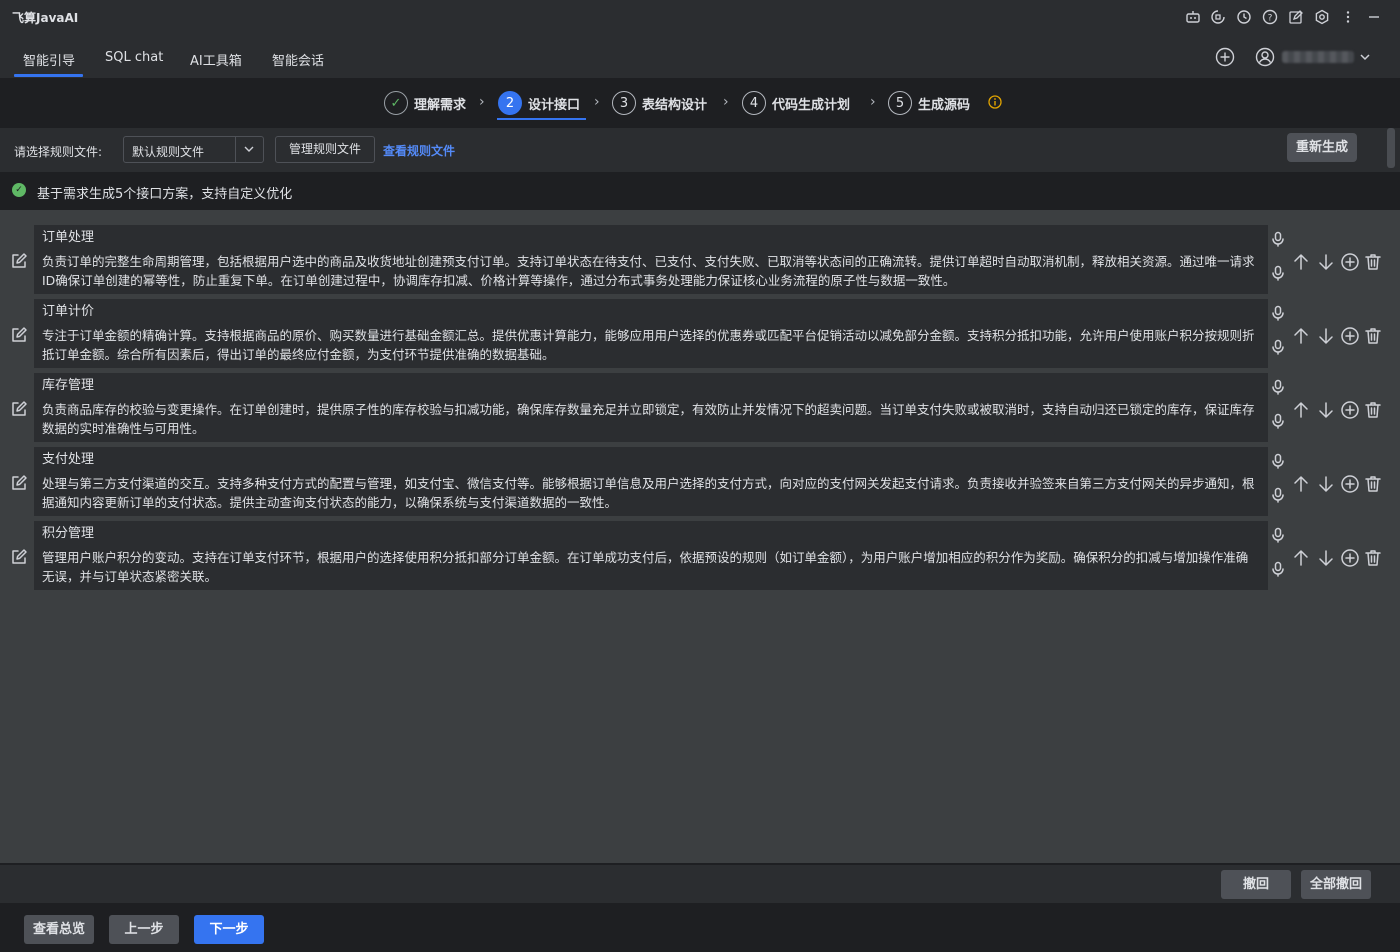 The height and width of the screenshot is (952, 1400). What do you see at coordinates (168, 152) in the screenshot?
I see `rule-file-selected: 默认规则文件` at bounding box center [168, 152].